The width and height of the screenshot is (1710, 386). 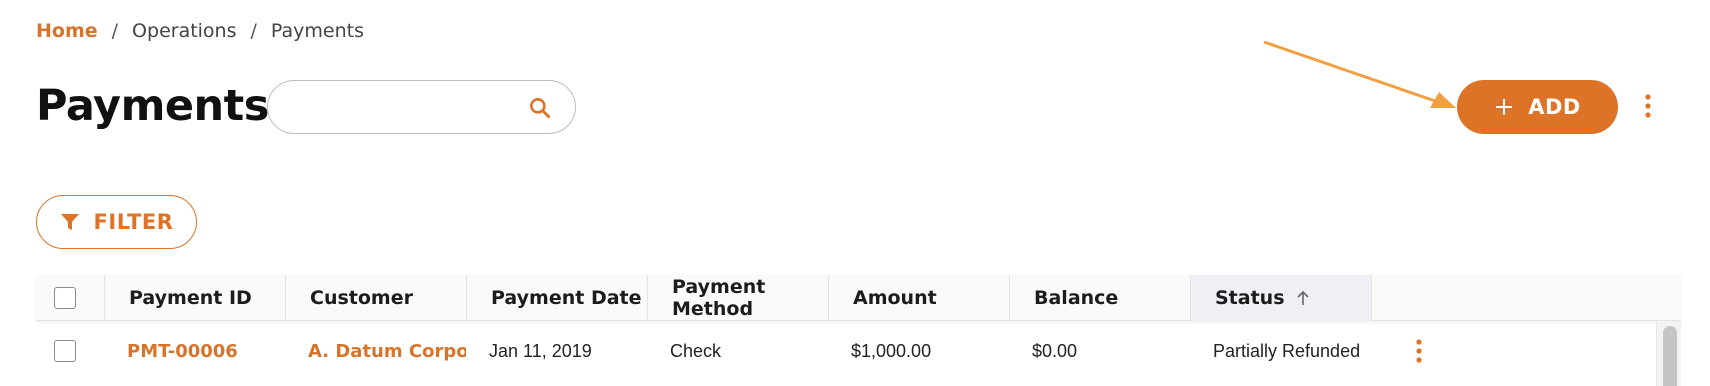 I want to click on payment-method-cell: Check, so click(x=696, y=350).